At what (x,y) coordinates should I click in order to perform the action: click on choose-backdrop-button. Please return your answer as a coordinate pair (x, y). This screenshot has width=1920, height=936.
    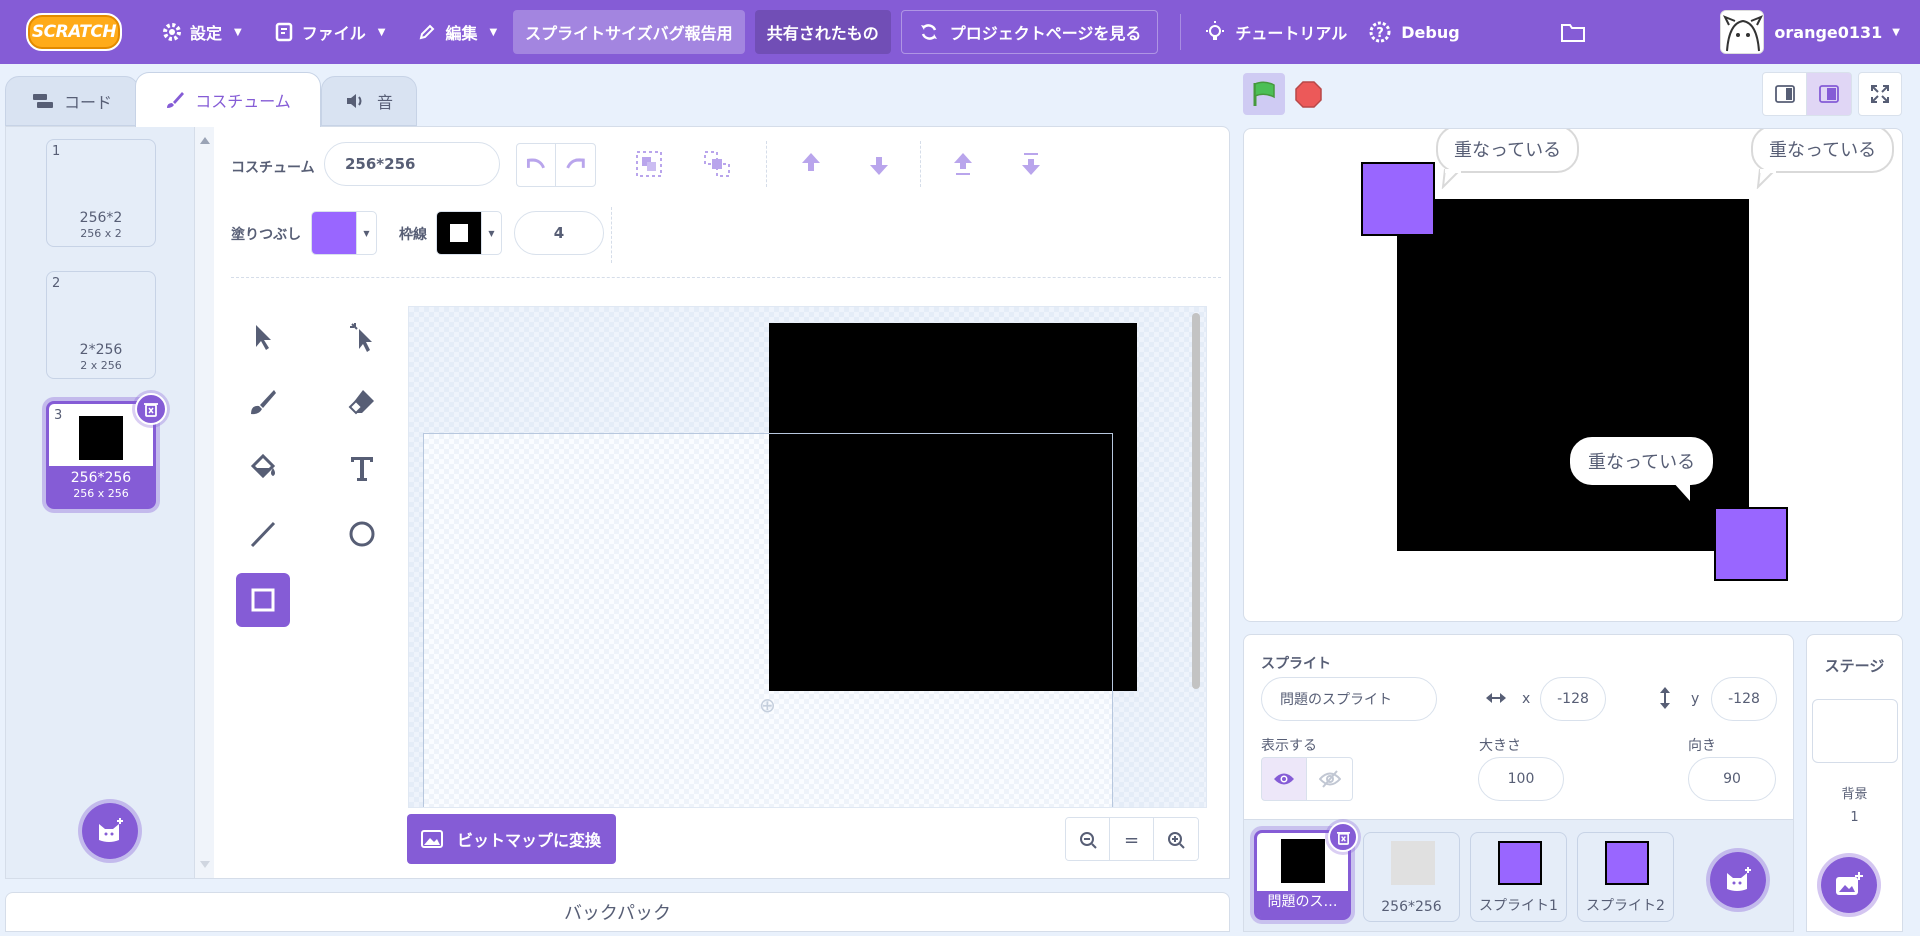
    Looking at the image, I should click on (1849, 885).